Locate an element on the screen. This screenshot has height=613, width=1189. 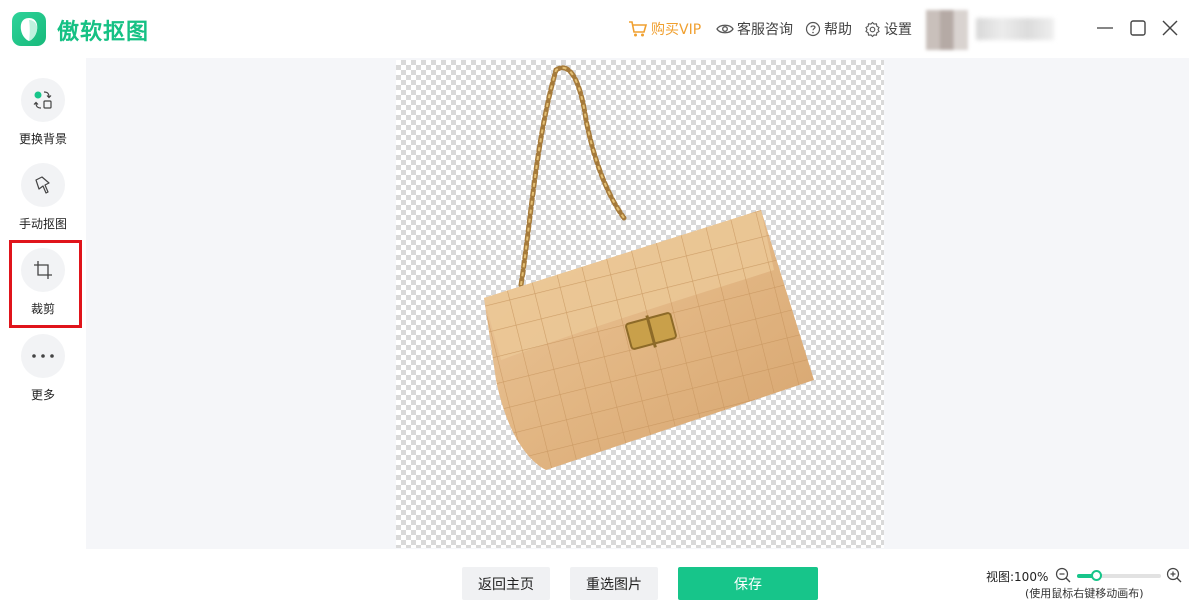
eye-icon is located at coordinates (725, 29).